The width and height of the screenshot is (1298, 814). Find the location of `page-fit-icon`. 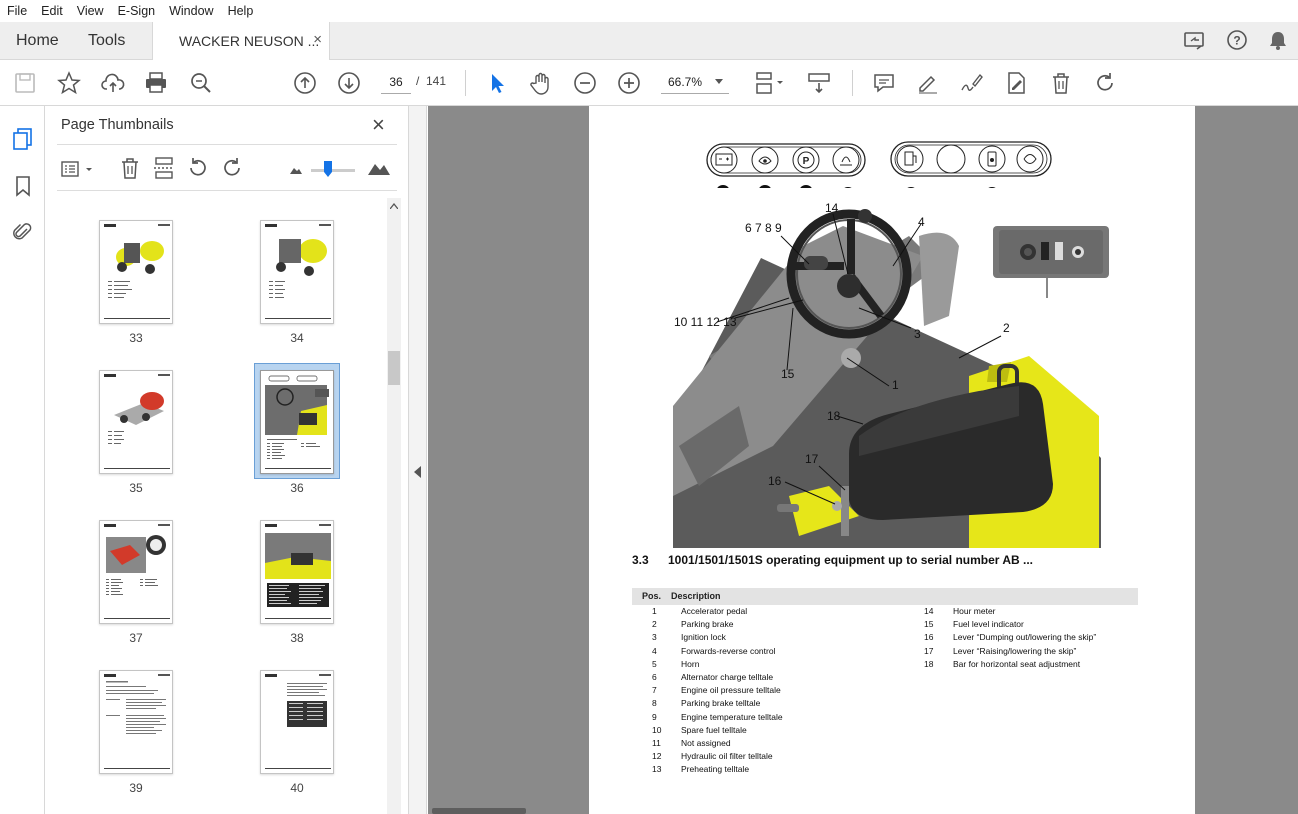

page-fit-icon is located at coordinates (771, 83).